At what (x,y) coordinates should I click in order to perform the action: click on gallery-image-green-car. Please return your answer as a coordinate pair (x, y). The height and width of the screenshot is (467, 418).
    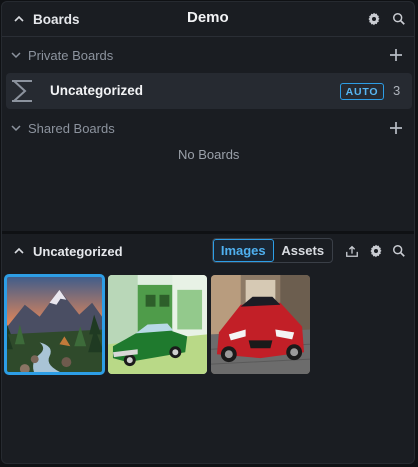
    Looking at the image, I should click on (157, 324).